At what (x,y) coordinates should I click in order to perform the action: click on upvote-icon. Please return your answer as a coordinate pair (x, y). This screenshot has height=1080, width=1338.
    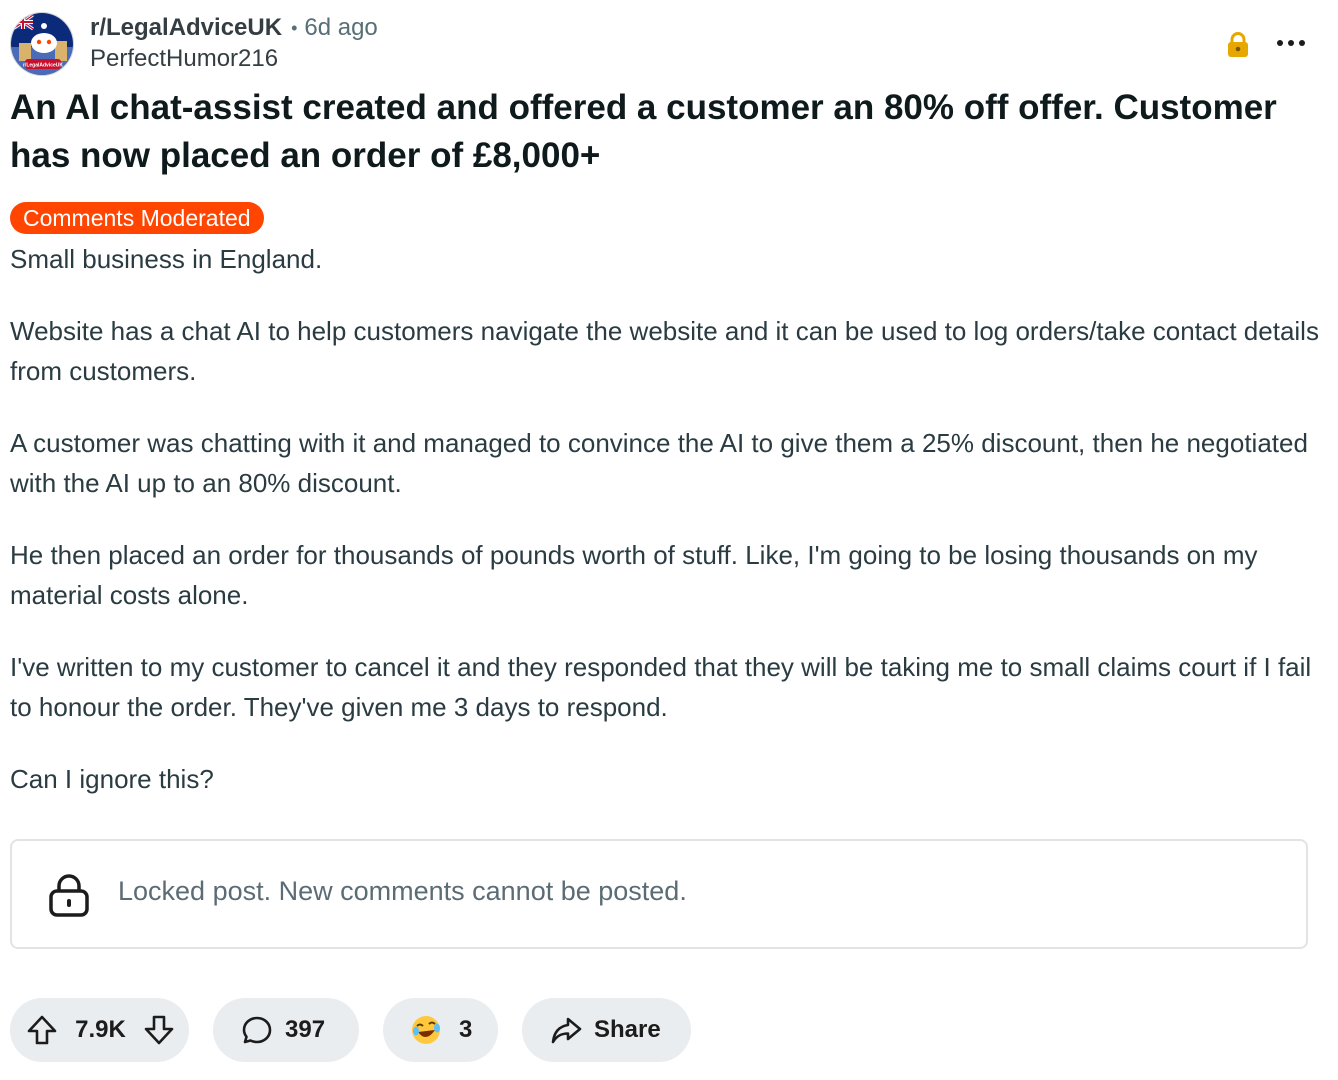
    Looking at the image, I should click on (42, 1030).